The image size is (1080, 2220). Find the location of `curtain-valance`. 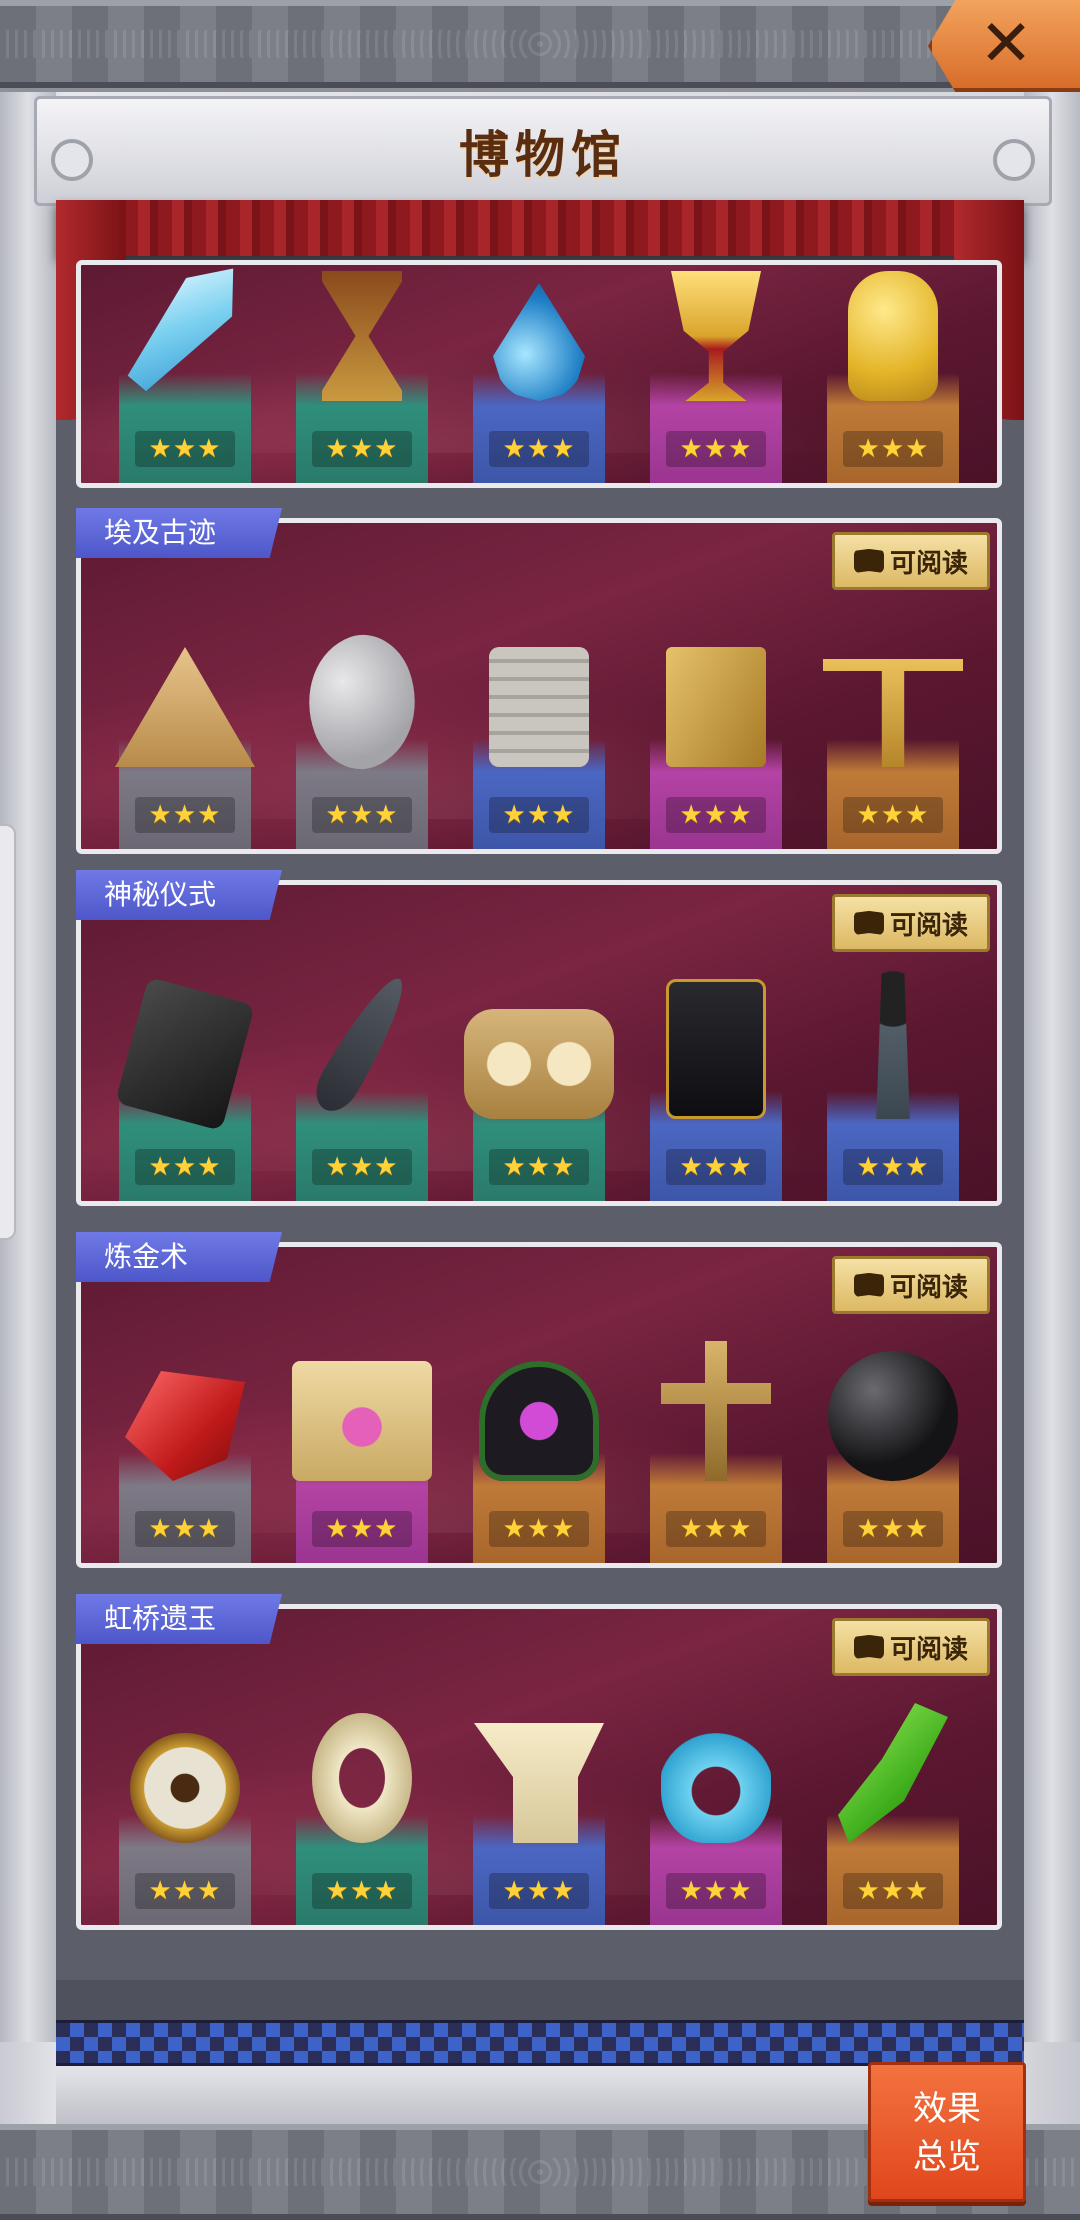

curtain-valance is located at coordinates (540, 228).